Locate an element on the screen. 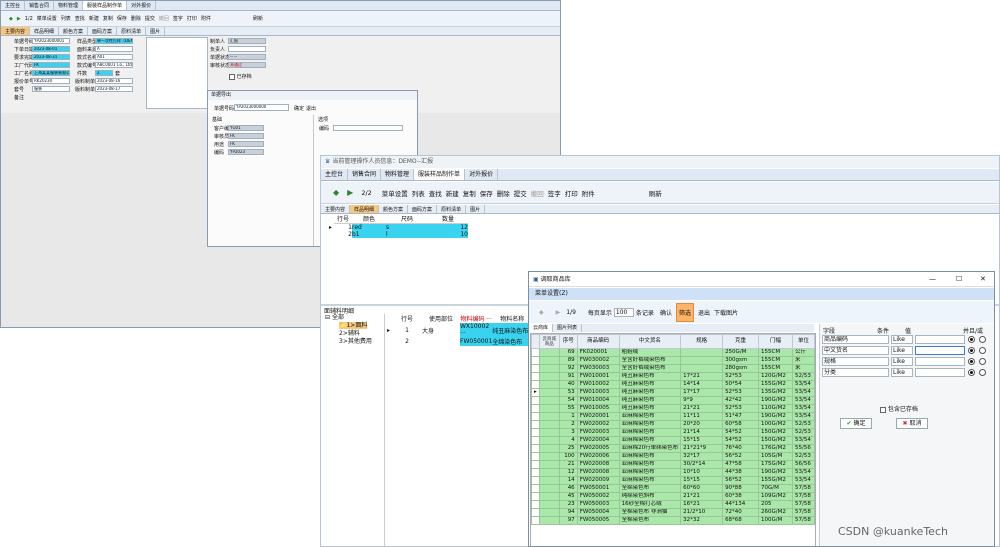 This screenshot has height=547, width=1000. w1-quote-no-field: RK20230 is located at coordinates (51, 81).